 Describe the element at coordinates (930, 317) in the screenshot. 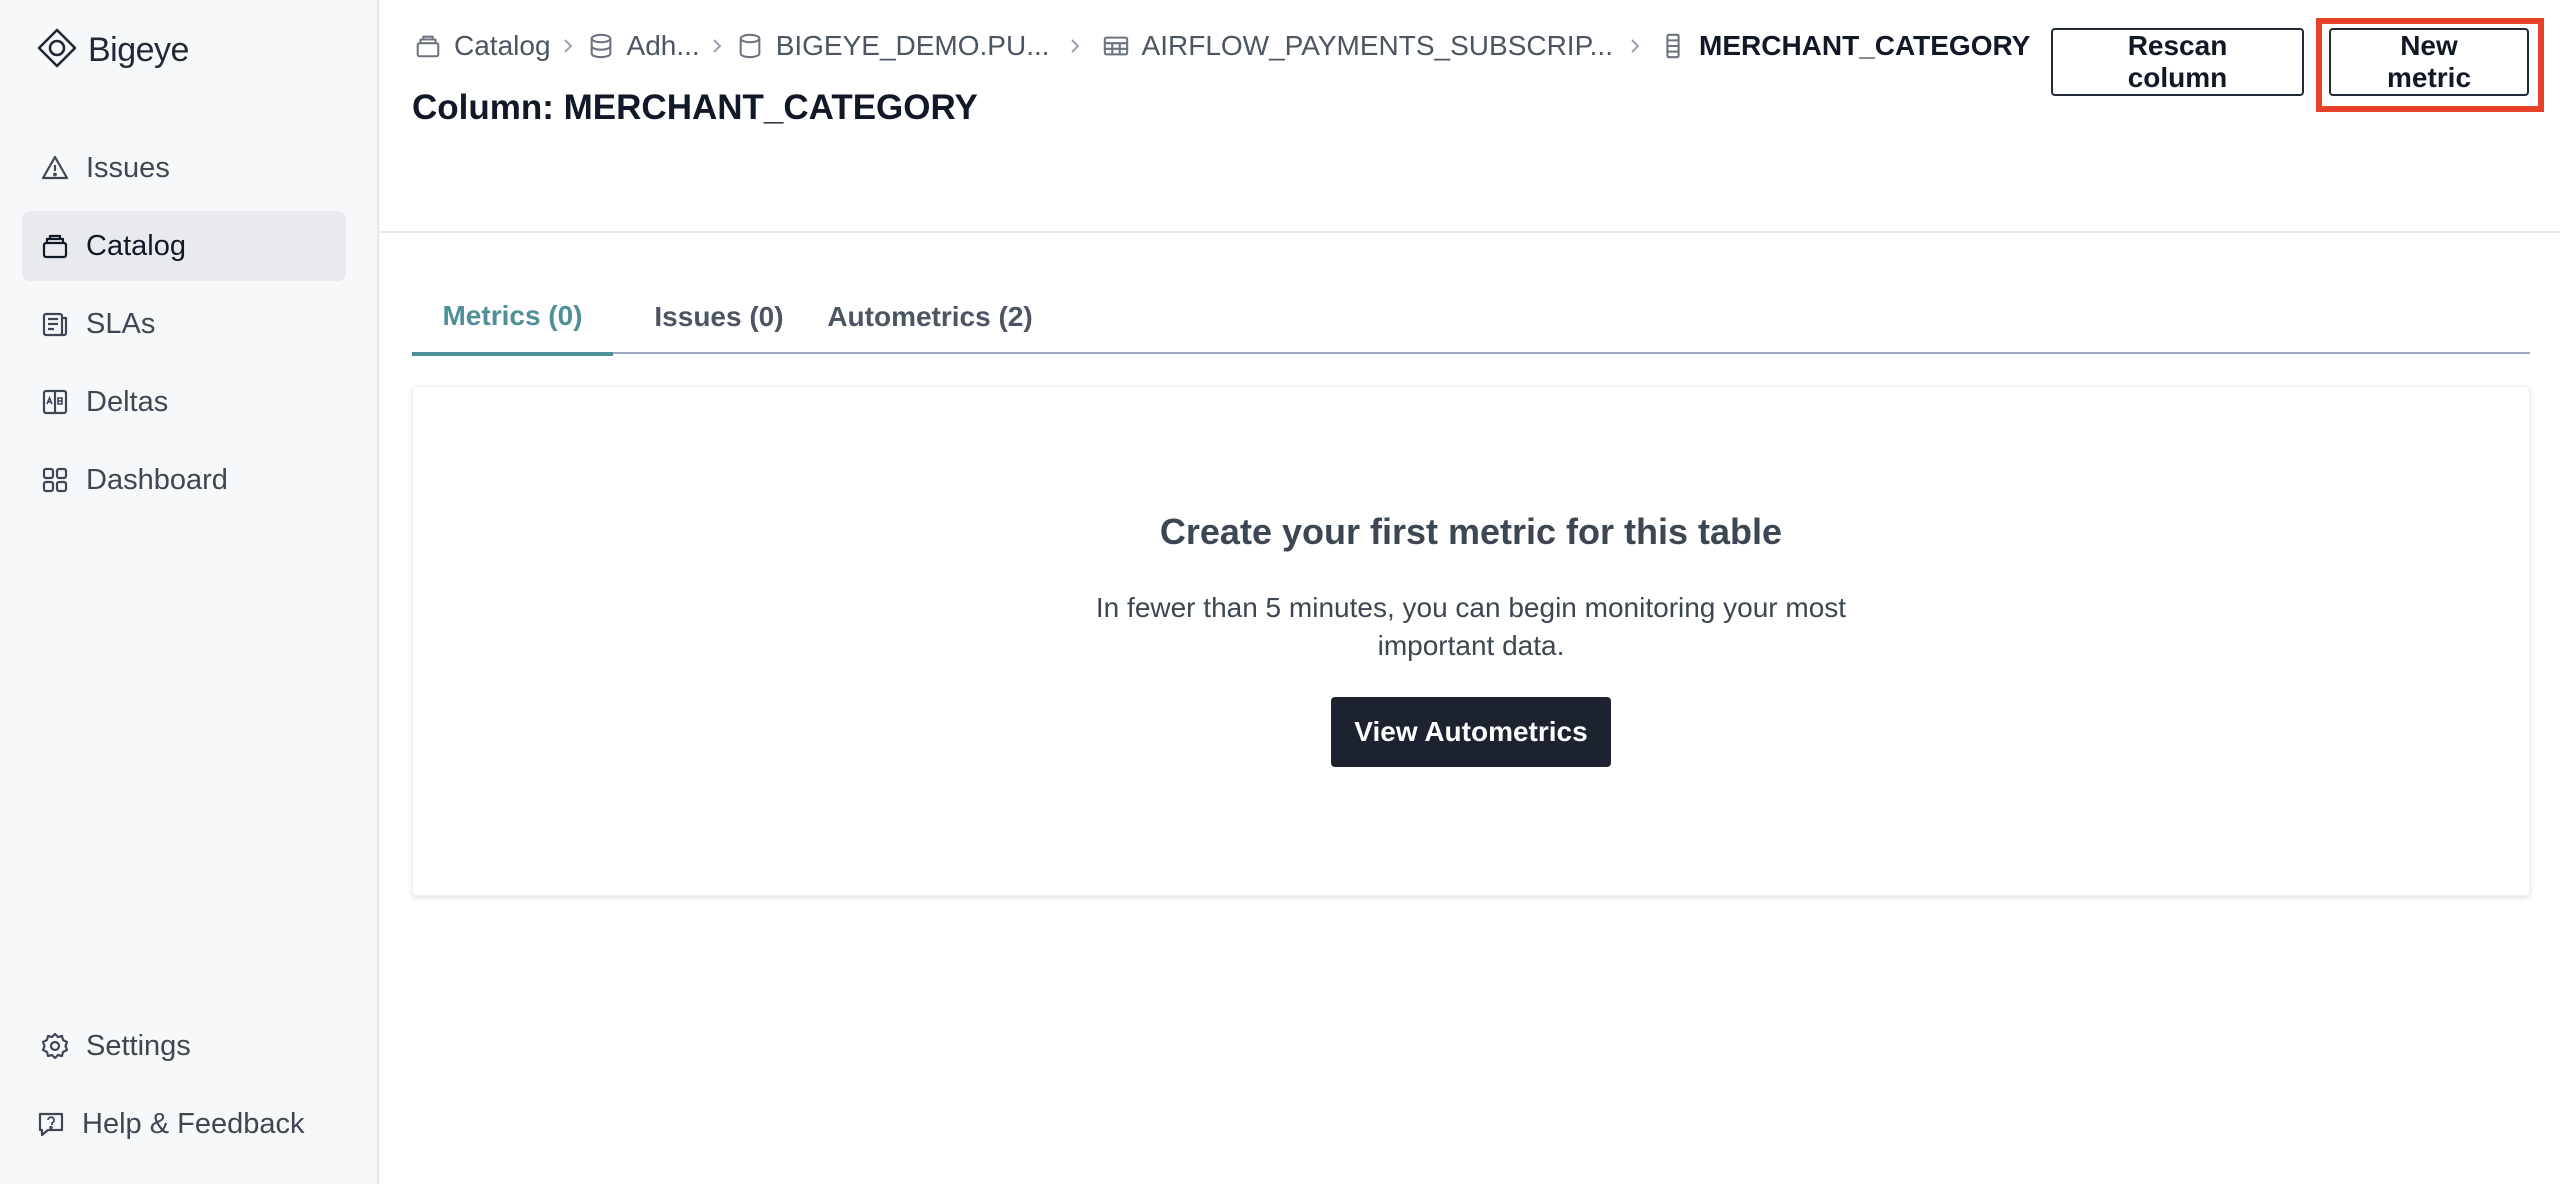

I see `tab-autometrics: Autometrics (2)` at that location.